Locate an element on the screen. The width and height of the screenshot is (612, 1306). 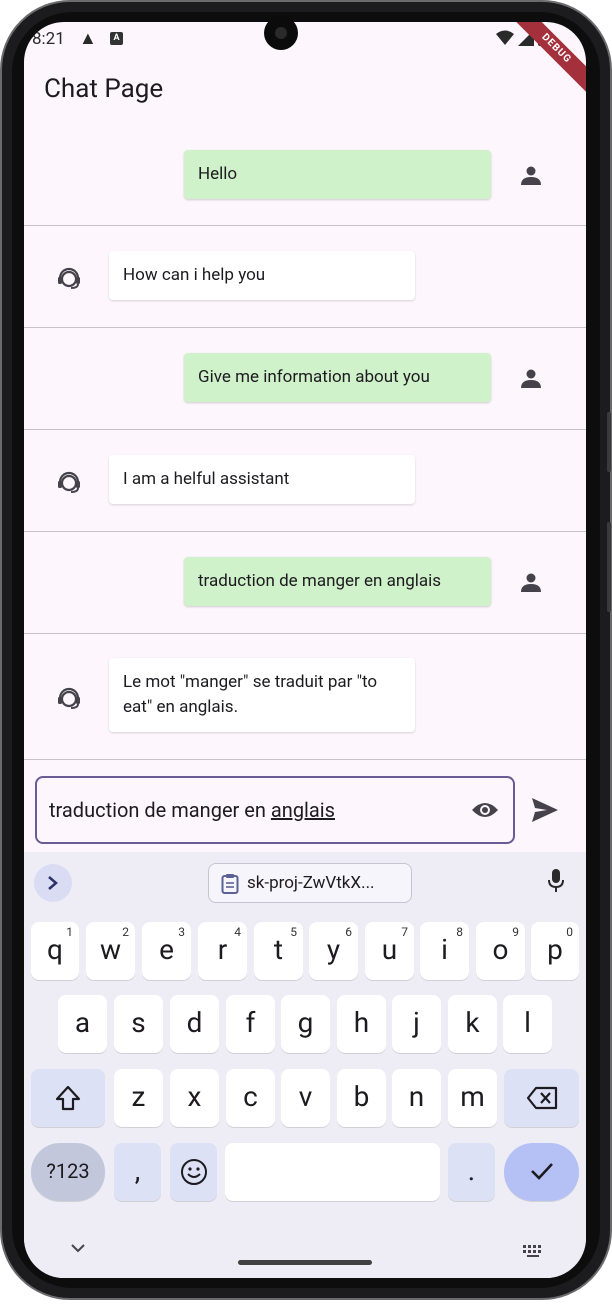
key-x: x is located at coordinates (194, 1098).